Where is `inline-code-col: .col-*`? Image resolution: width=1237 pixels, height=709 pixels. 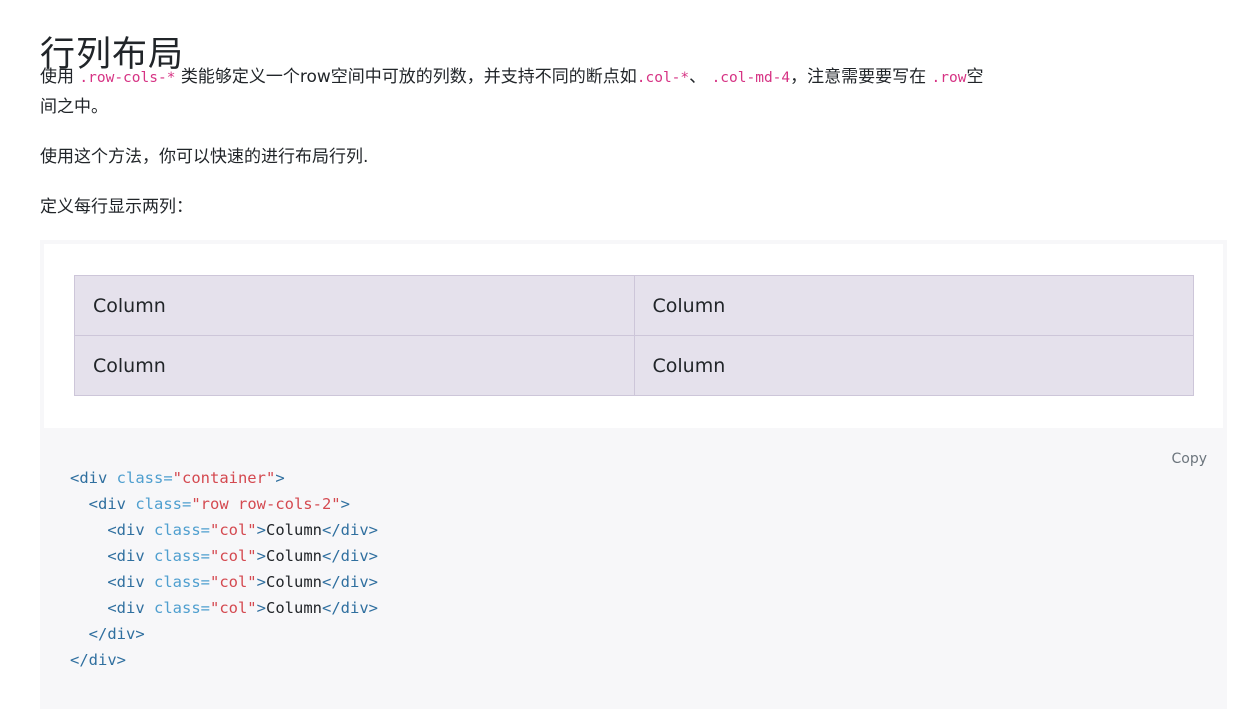
inline-code-col: .col-* is located at coordinates (663, 78).